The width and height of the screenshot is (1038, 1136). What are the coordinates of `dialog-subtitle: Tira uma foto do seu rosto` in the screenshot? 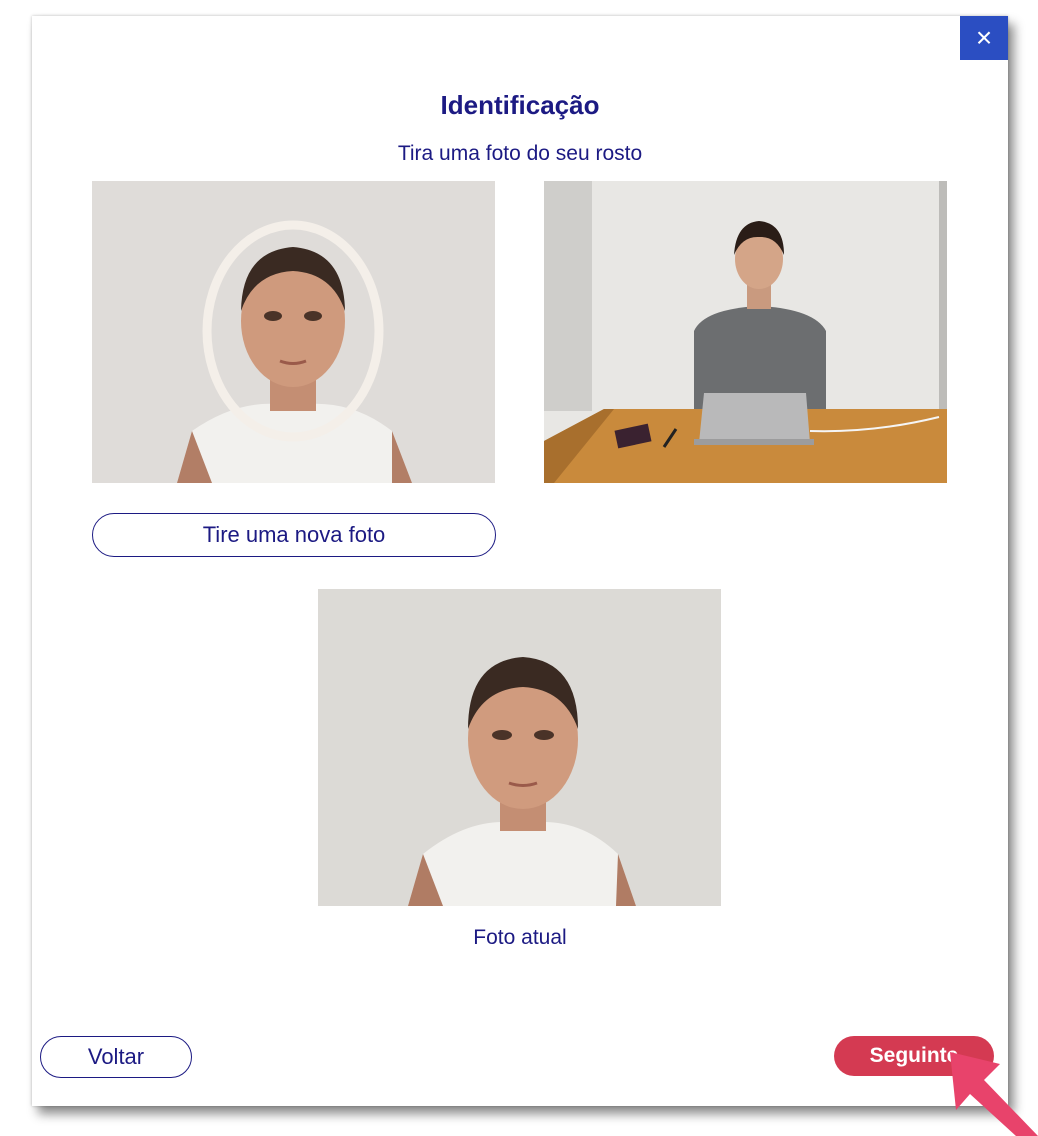 It's located at (520, 153).